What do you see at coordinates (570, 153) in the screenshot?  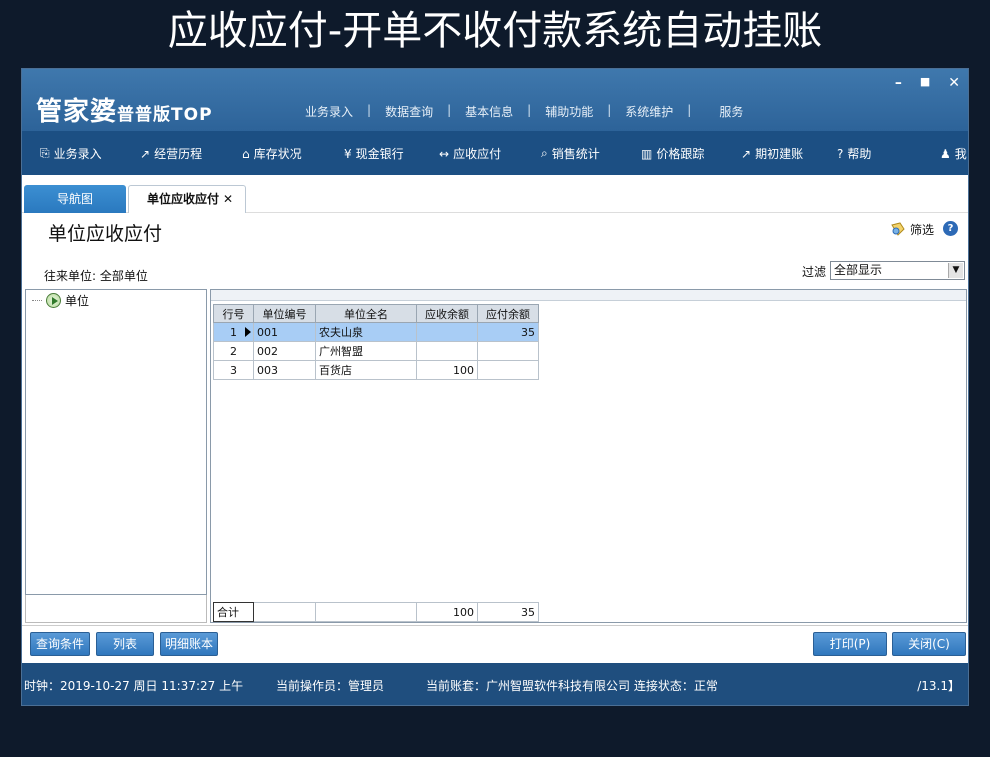 I see `toolbar-sales-stats: ⌕ 销售统计` at bounding box center [570, 153].